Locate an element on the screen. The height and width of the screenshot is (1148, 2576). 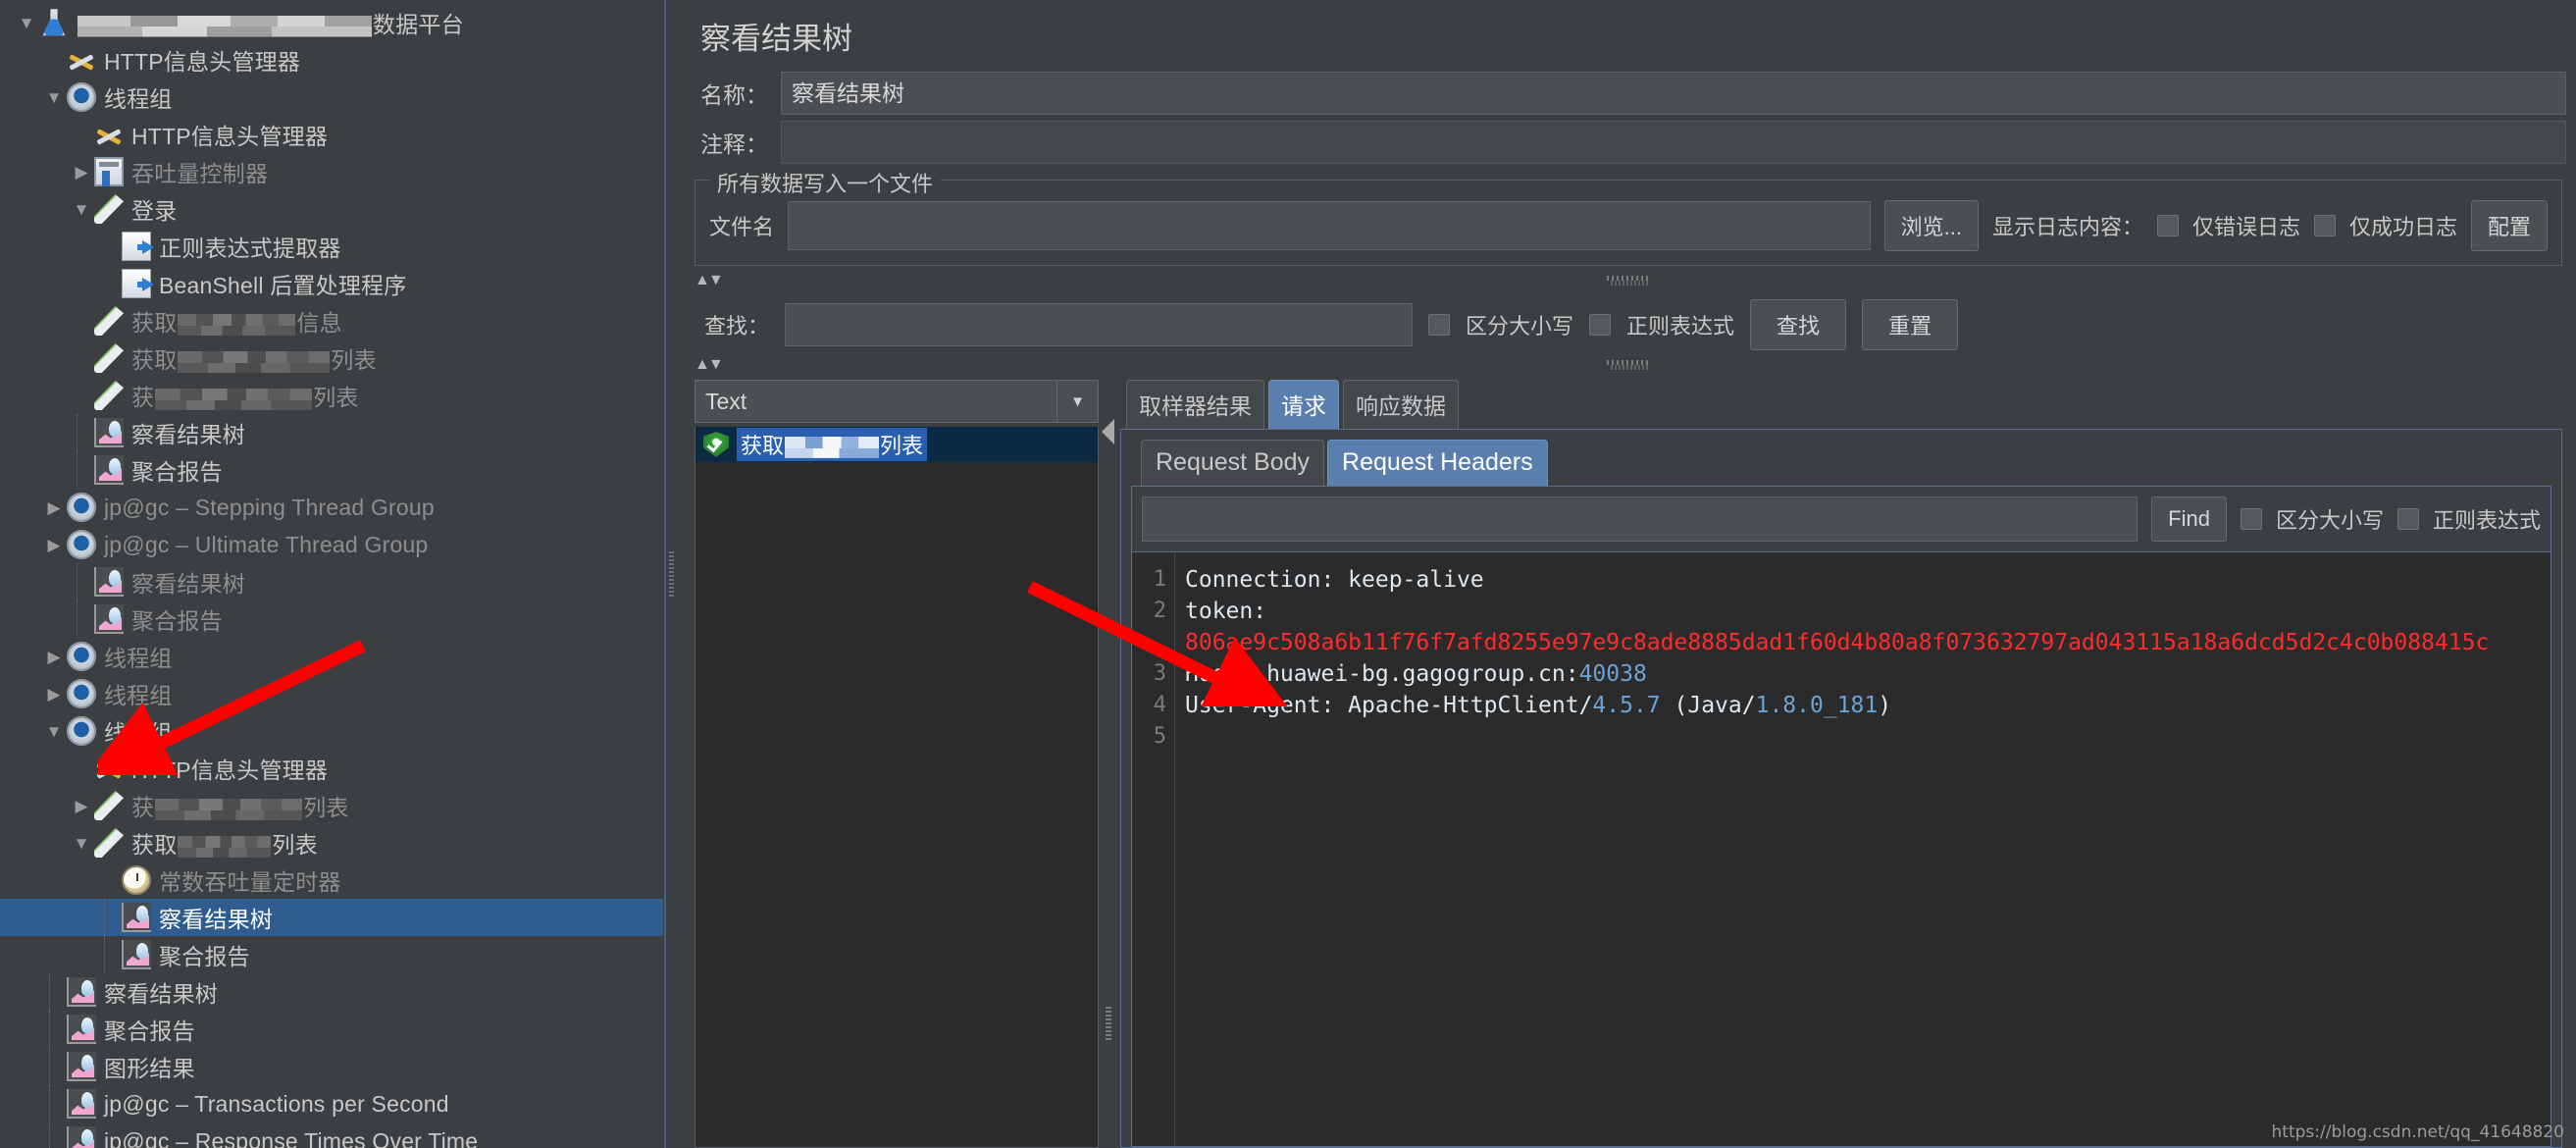
request-subtab: Request Headers is located at coordinates (1437, 463).